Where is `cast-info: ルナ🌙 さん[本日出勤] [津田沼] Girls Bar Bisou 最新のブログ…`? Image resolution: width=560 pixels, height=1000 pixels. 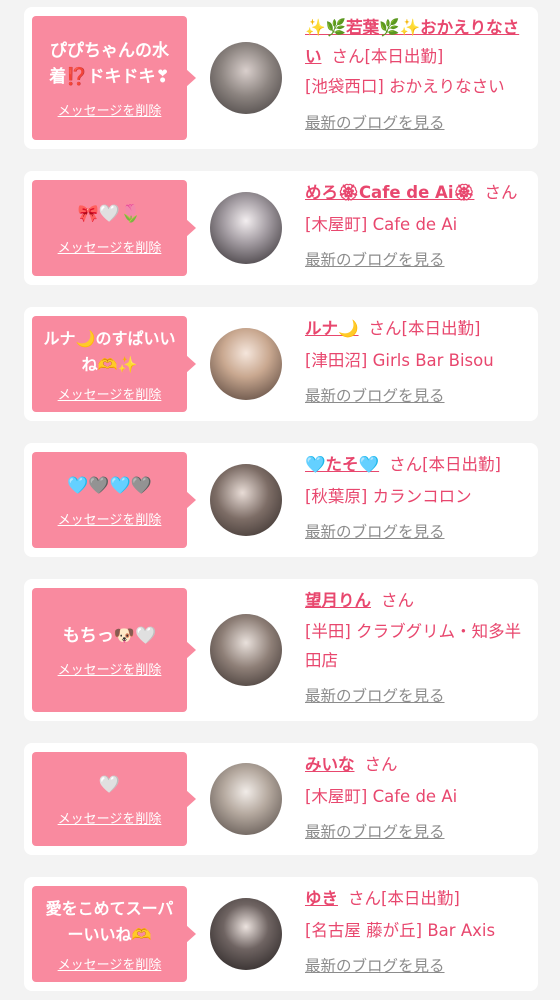
cast-info: ルナ🌙 さん[本日出勤] [津田沼] Girls Bar Bisou 最新のブログ… is located at coordinates (418, 362).